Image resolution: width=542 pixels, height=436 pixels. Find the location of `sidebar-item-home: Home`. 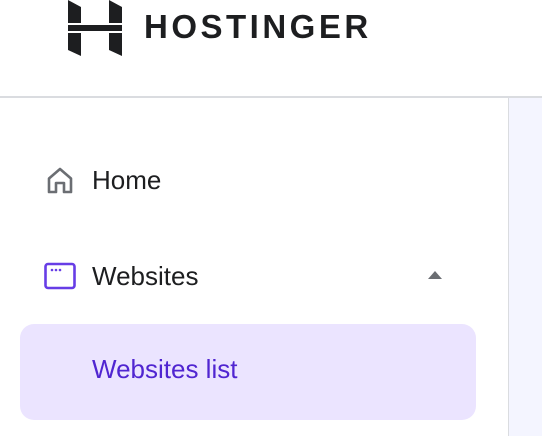

sidebar-item-home: Home is located at coordinates (254, 180).